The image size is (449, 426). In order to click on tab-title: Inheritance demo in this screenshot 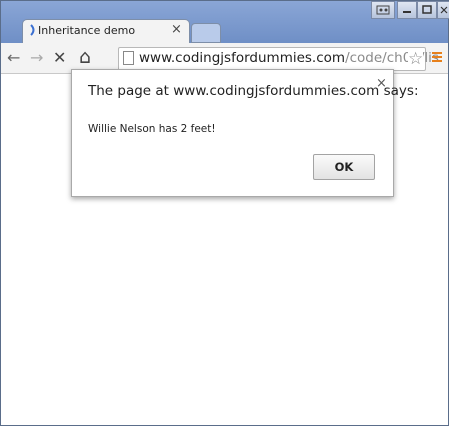, I will do `click(87, 30)`.